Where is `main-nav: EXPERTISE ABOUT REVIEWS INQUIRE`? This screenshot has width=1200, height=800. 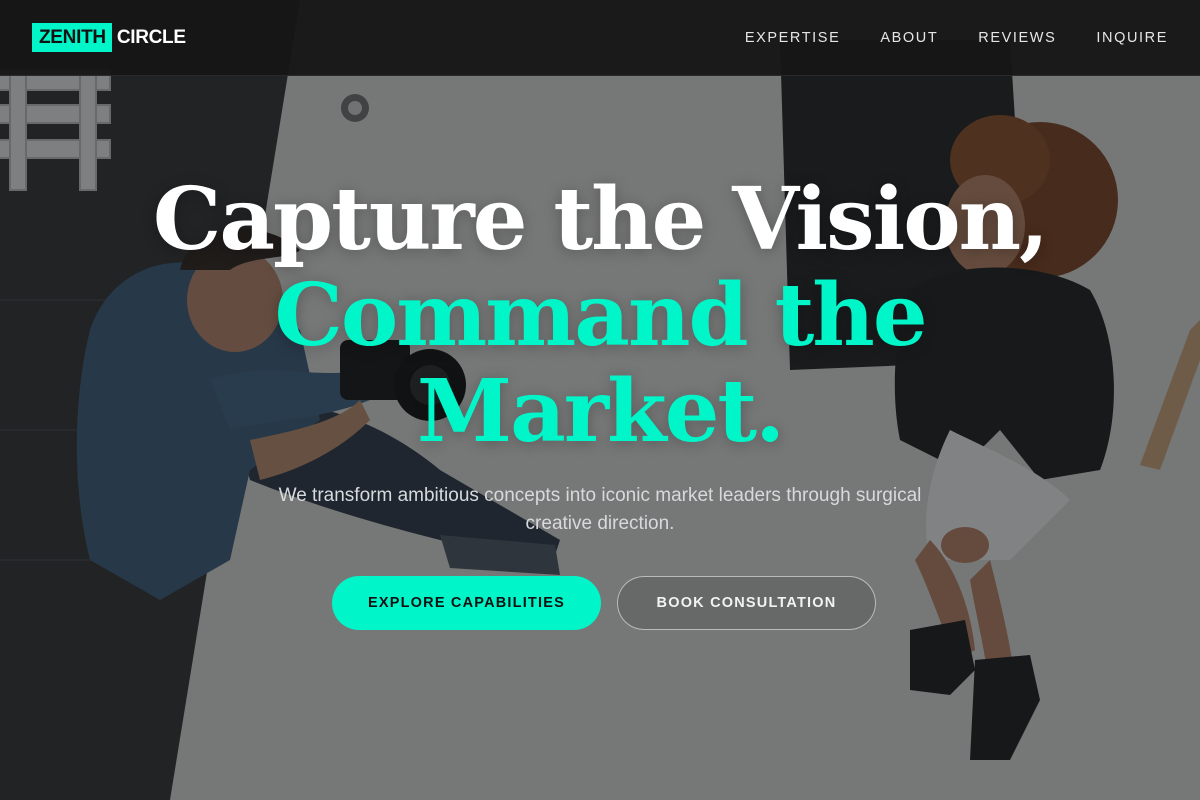
main-nav: EXPERTISE ABOUT REVIEWS INQUIRE is located at coordinates (936, 38).